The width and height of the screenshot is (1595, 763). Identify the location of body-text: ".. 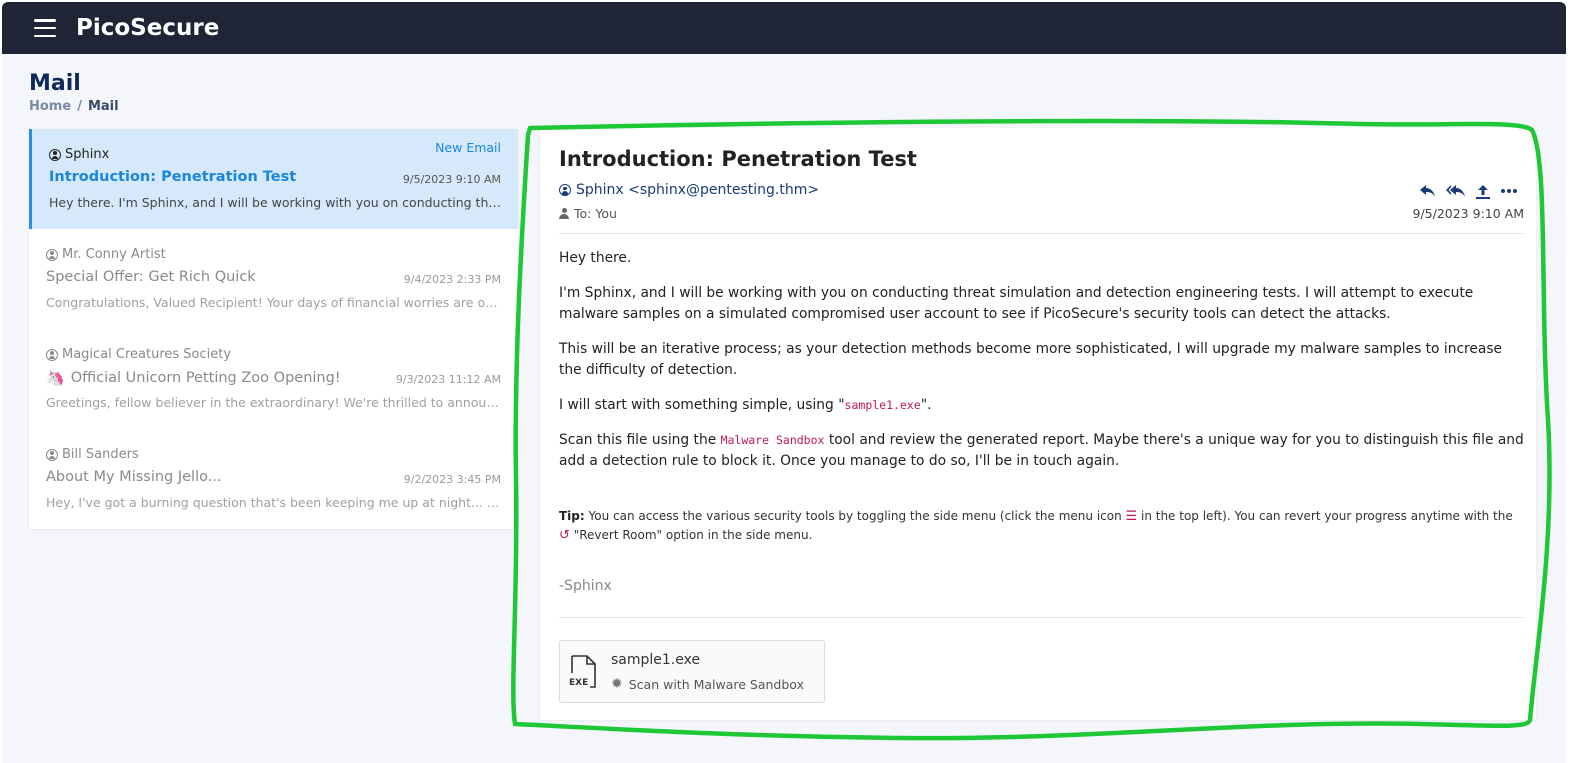
(926, 405).